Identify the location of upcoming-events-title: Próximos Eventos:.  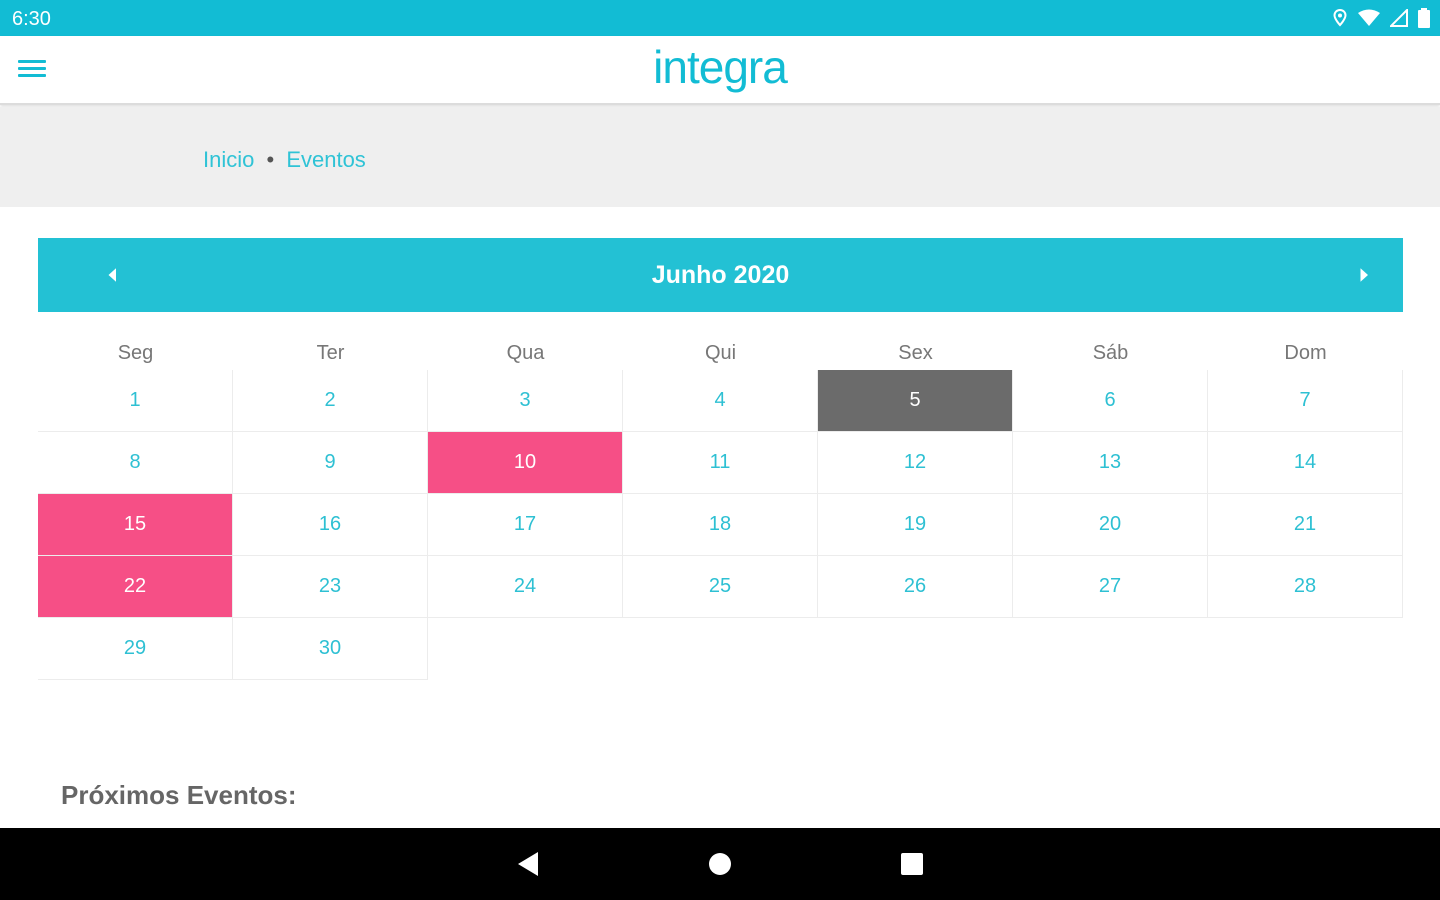
(179, 795).